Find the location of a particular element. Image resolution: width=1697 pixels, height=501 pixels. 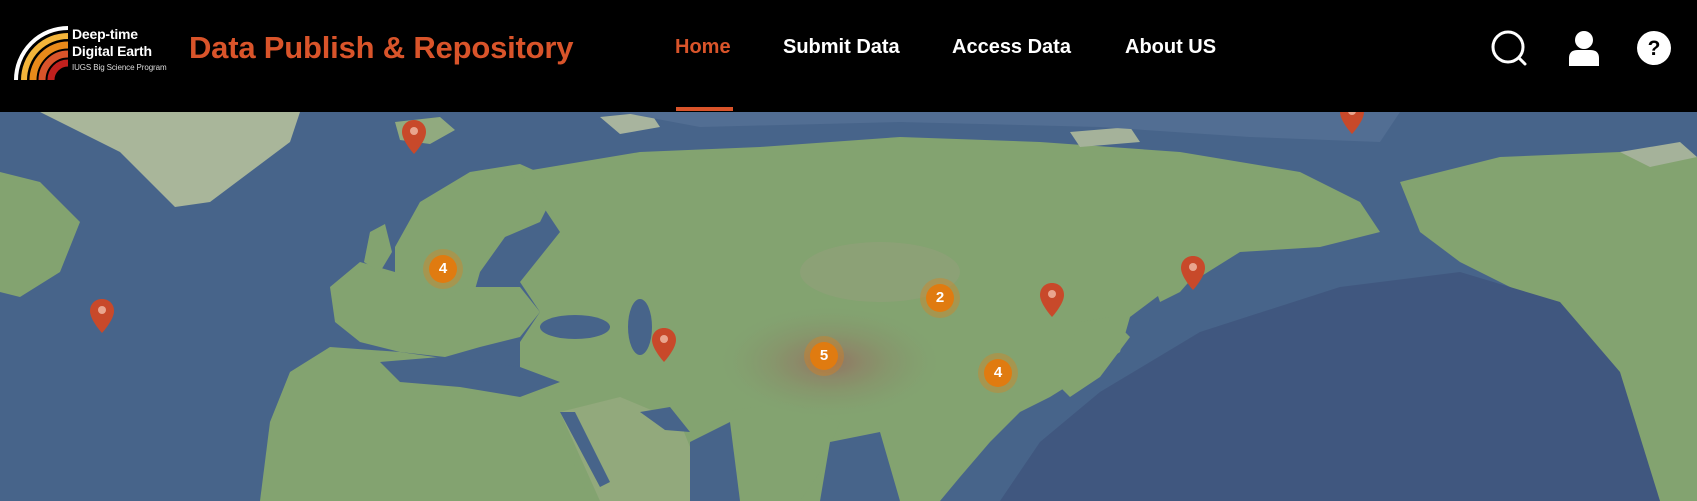

active-nav-indicator is located at coordinates (704, 109).